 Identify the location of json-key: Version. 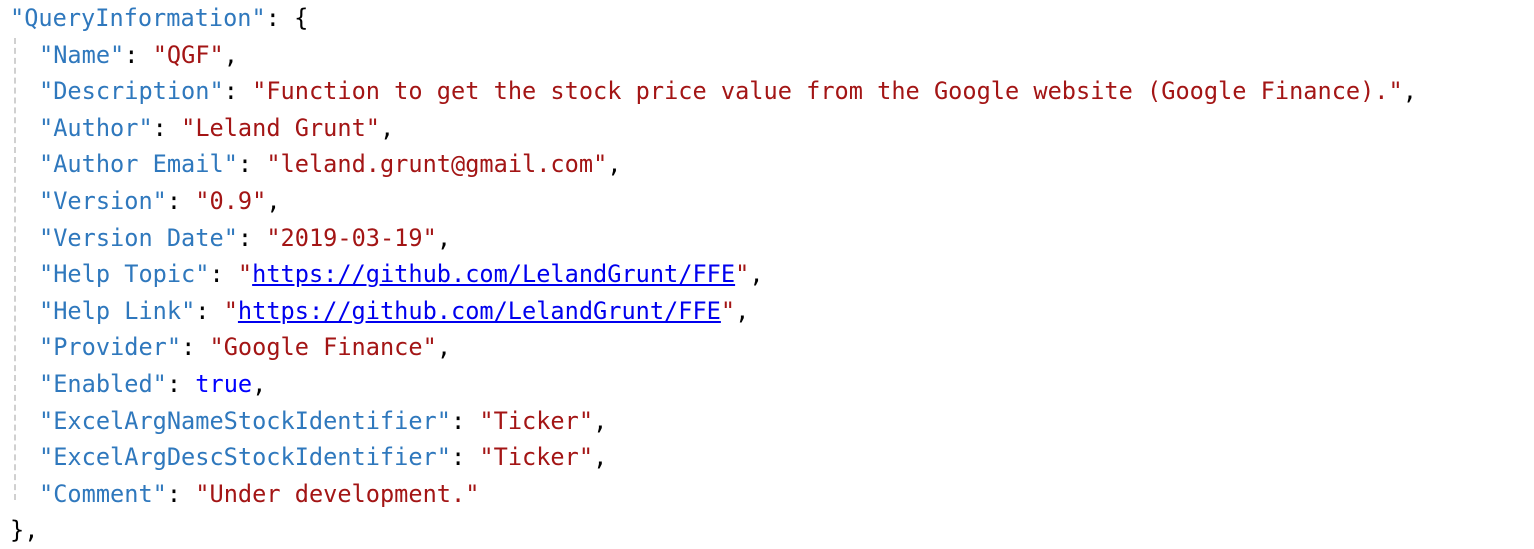
(103, 200).